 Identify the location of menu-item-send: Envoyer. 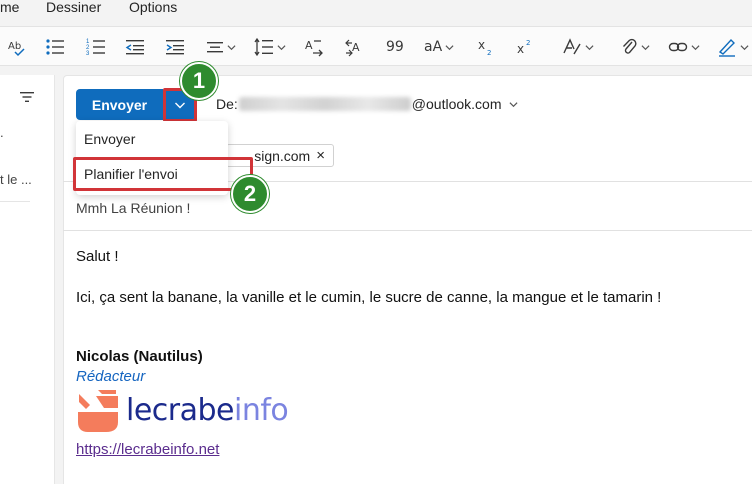
(109, 139).